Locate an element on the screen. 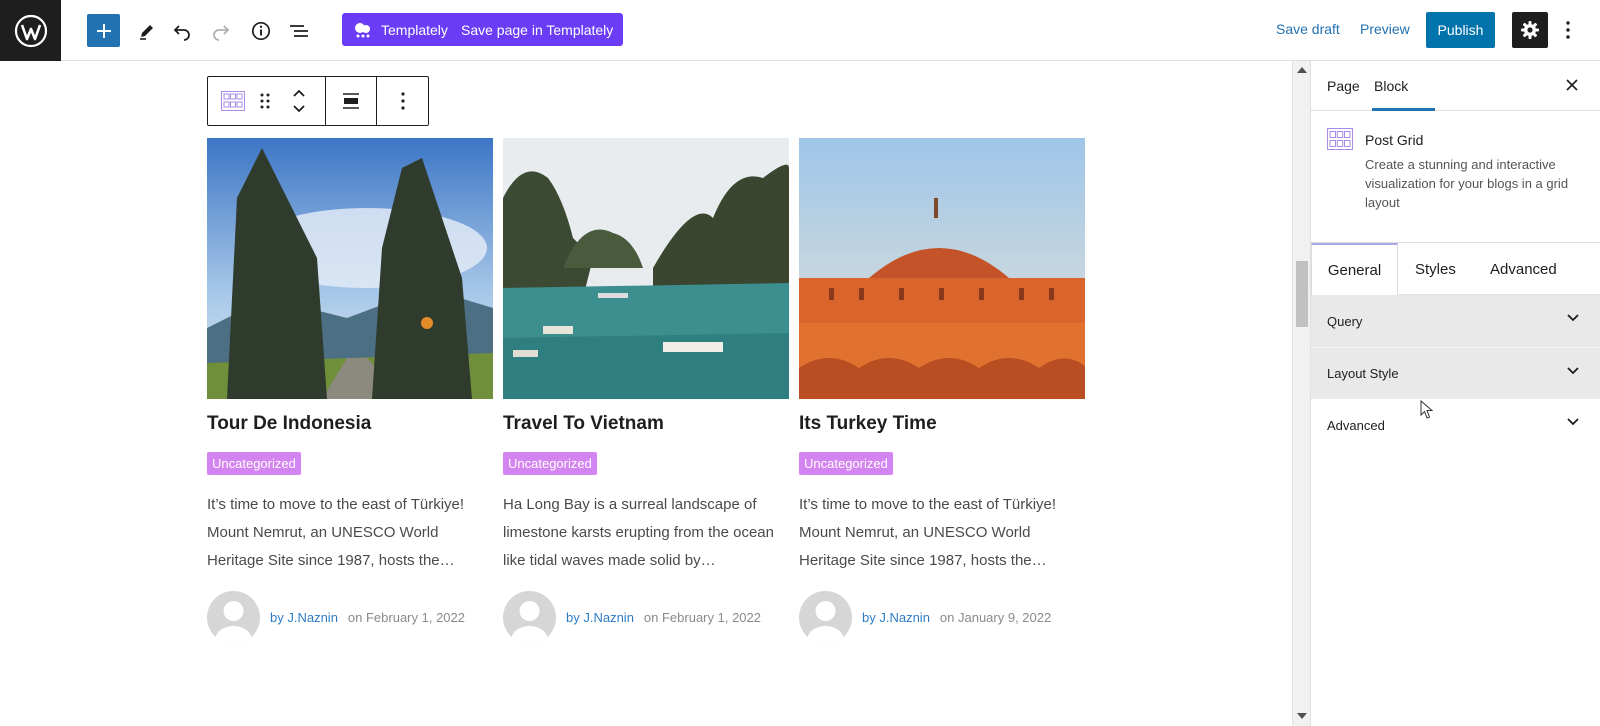 The width and height of the screenshot is (1600, 726). block-icon is located at coordinates (1340, 141).